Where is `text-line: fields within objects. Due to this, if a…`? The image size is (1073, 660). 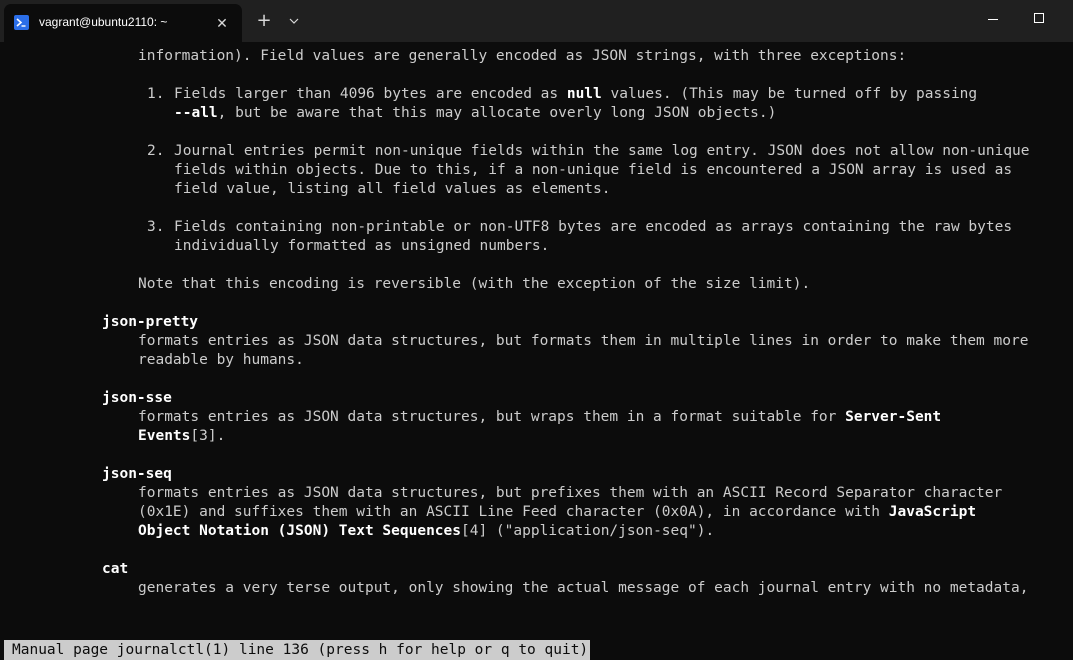
text-line: fields within objects. Due to this, if a… is located at coordinates (593, 170).